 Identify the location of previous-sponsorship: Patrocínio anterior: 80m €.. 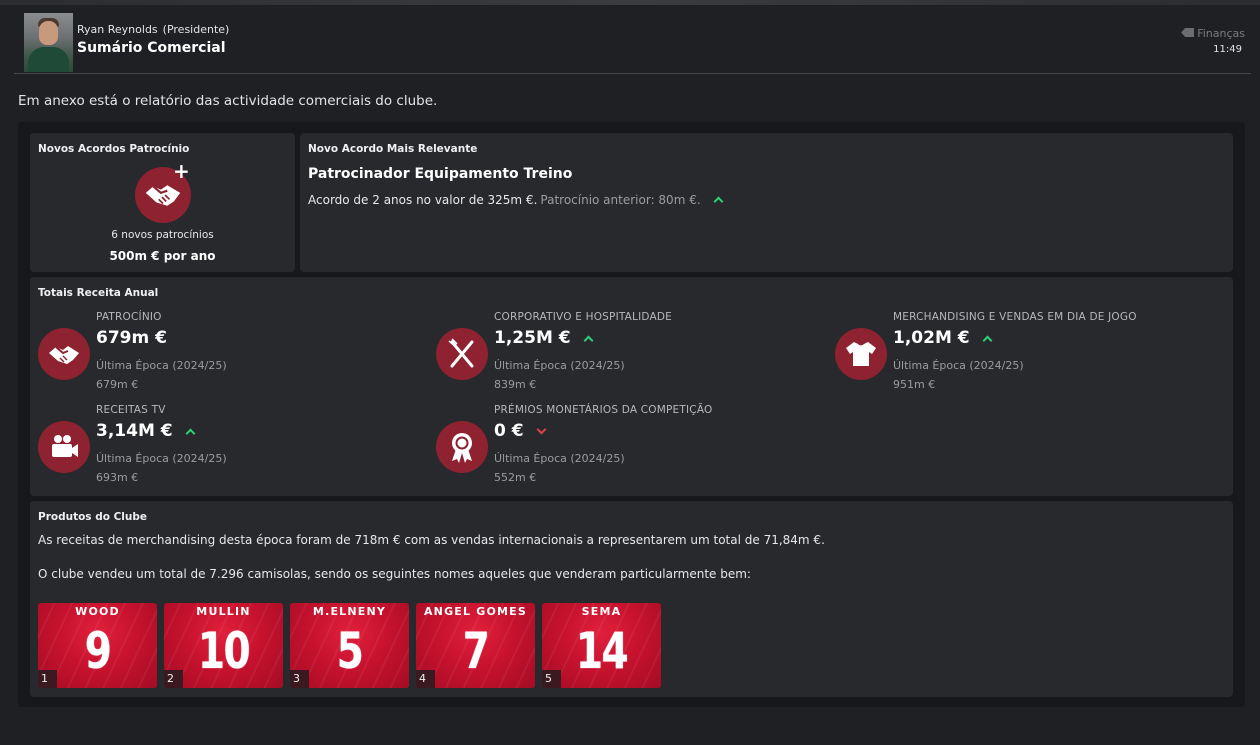
(620, 200).